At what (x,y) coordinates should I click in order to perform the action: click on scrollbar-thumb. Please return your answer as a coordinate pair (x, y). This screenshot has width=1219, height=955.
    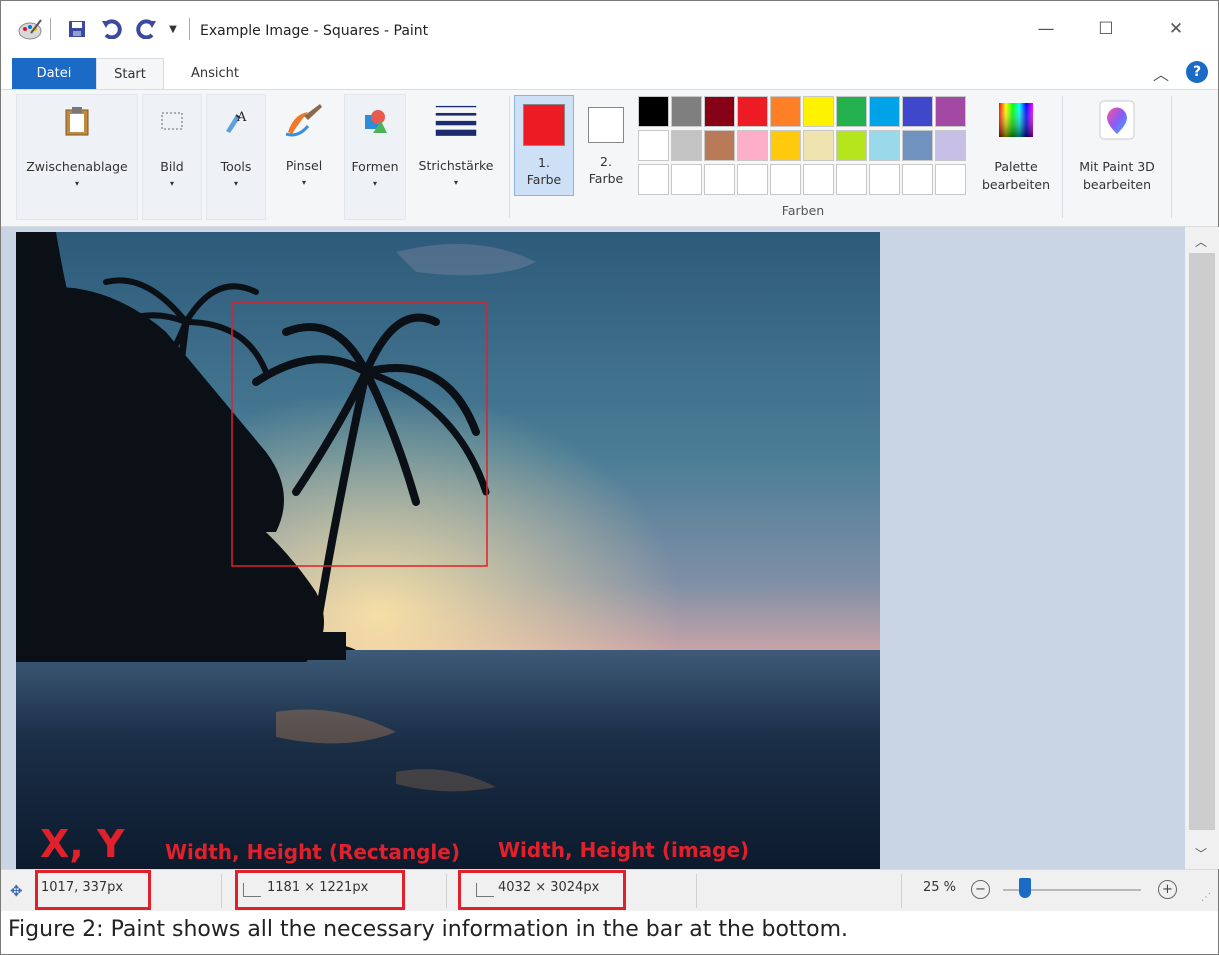
    Looking at the image, I should click on (1202, 541).